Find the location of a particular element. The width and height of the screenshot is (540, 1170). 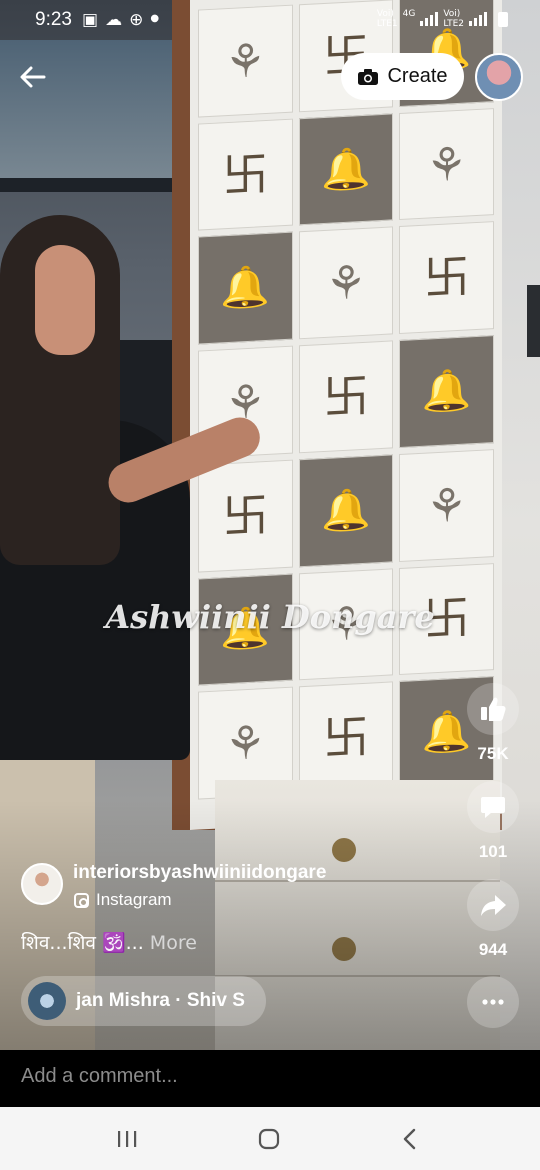

comment-input is located at coordinates (231, 1076).